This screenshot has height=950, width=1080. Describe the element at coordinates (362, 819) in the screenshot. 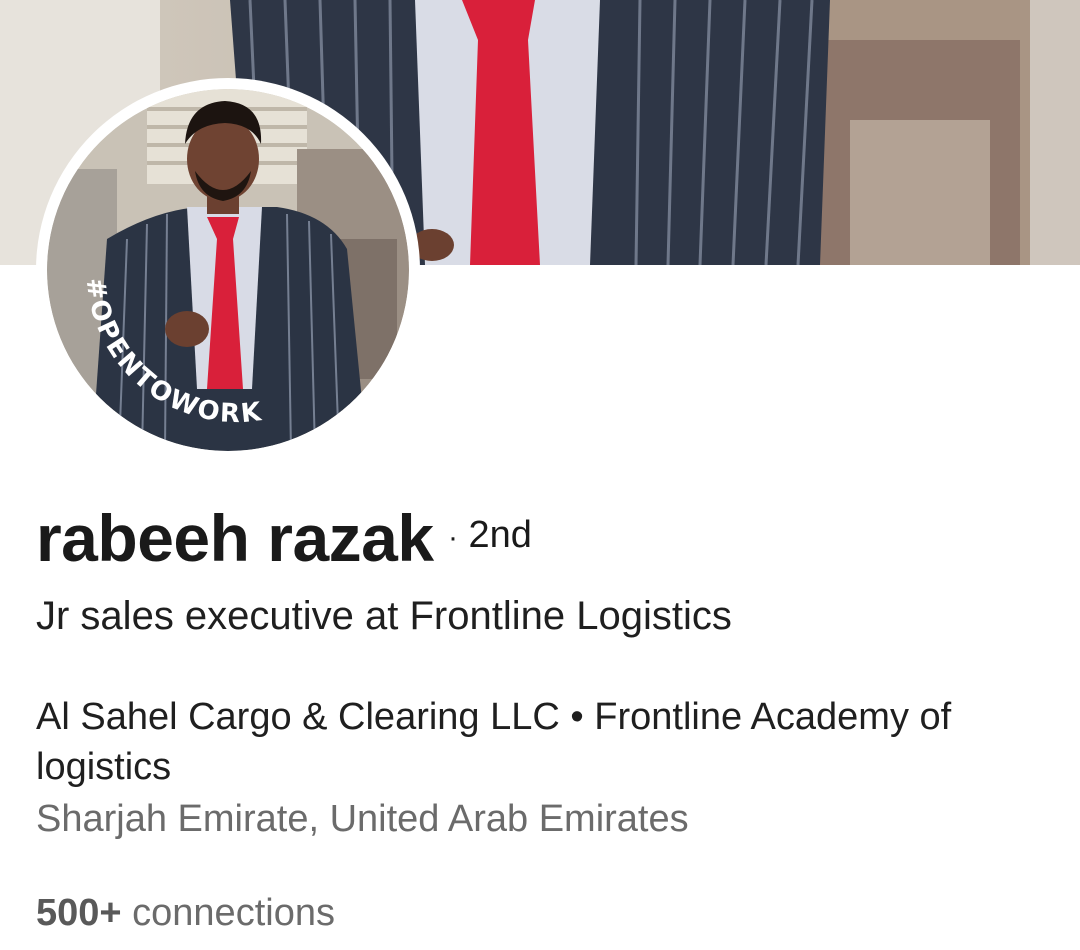

I see `profile-location: Sharjah Emirate, United Arab Emirates` at that location.